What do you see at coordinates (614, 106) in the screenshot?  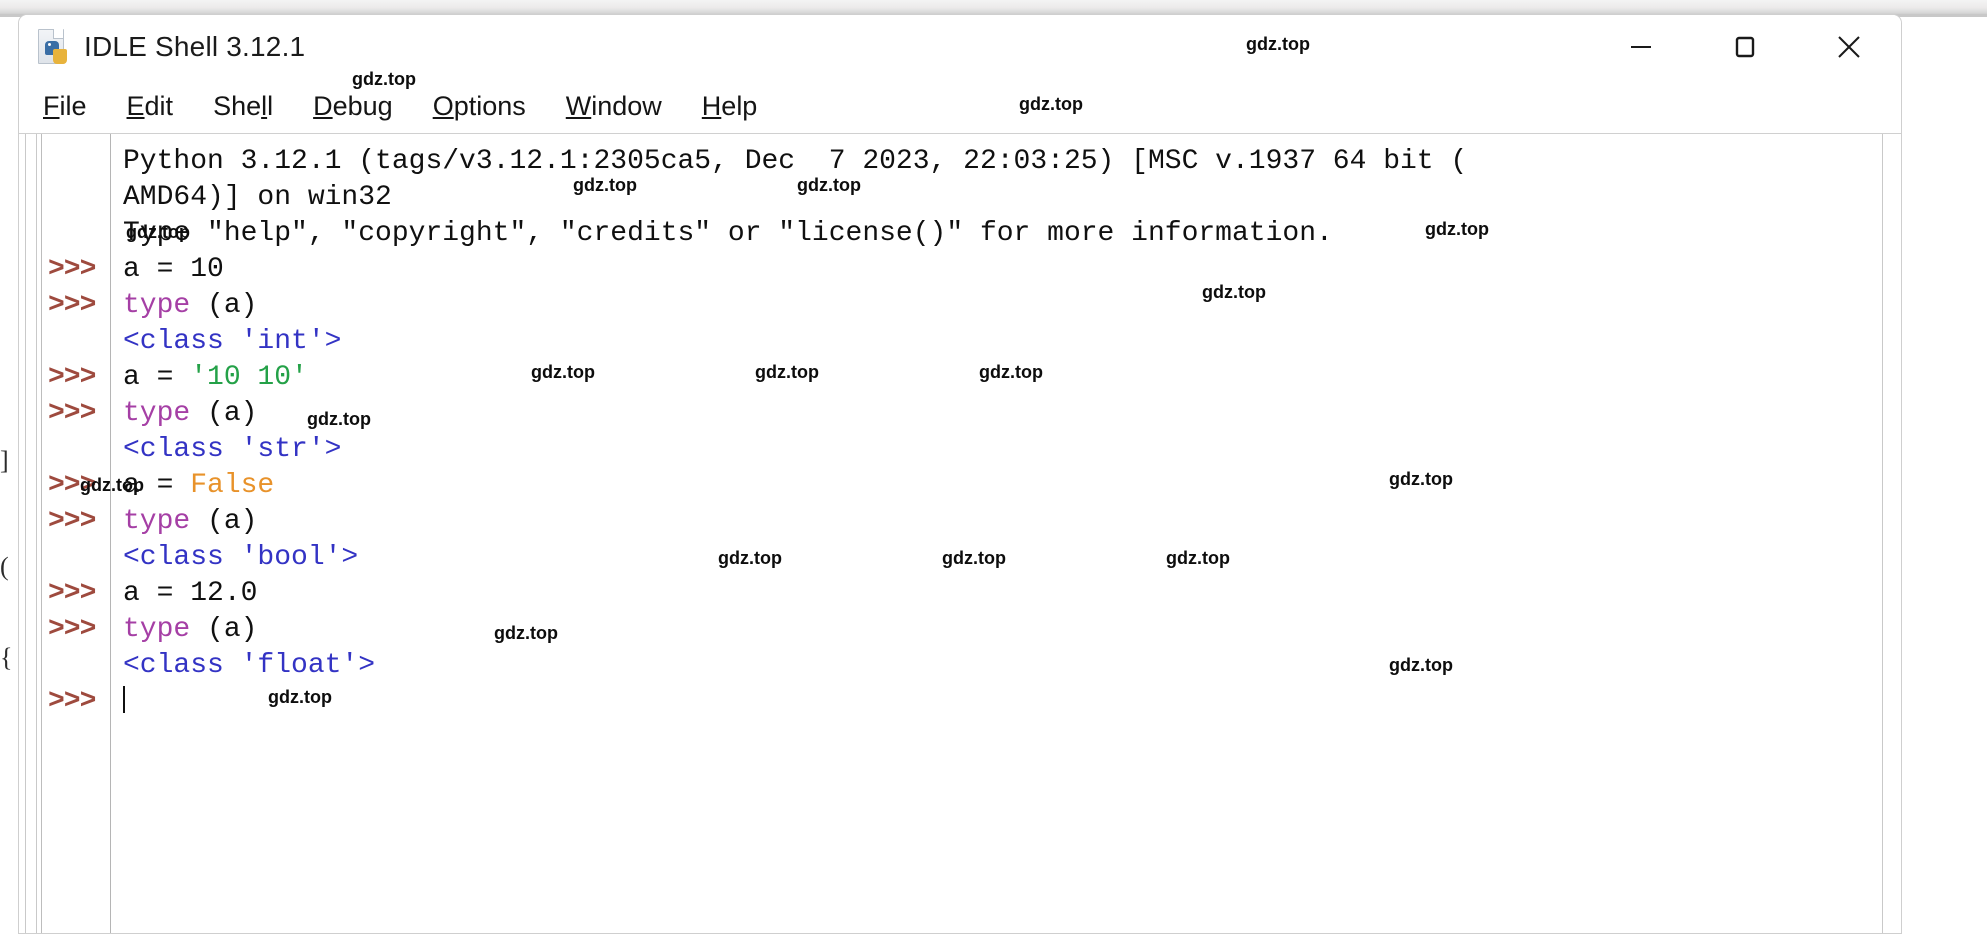 I see `menu-item-window: Window` at bounding box center [614, 106].